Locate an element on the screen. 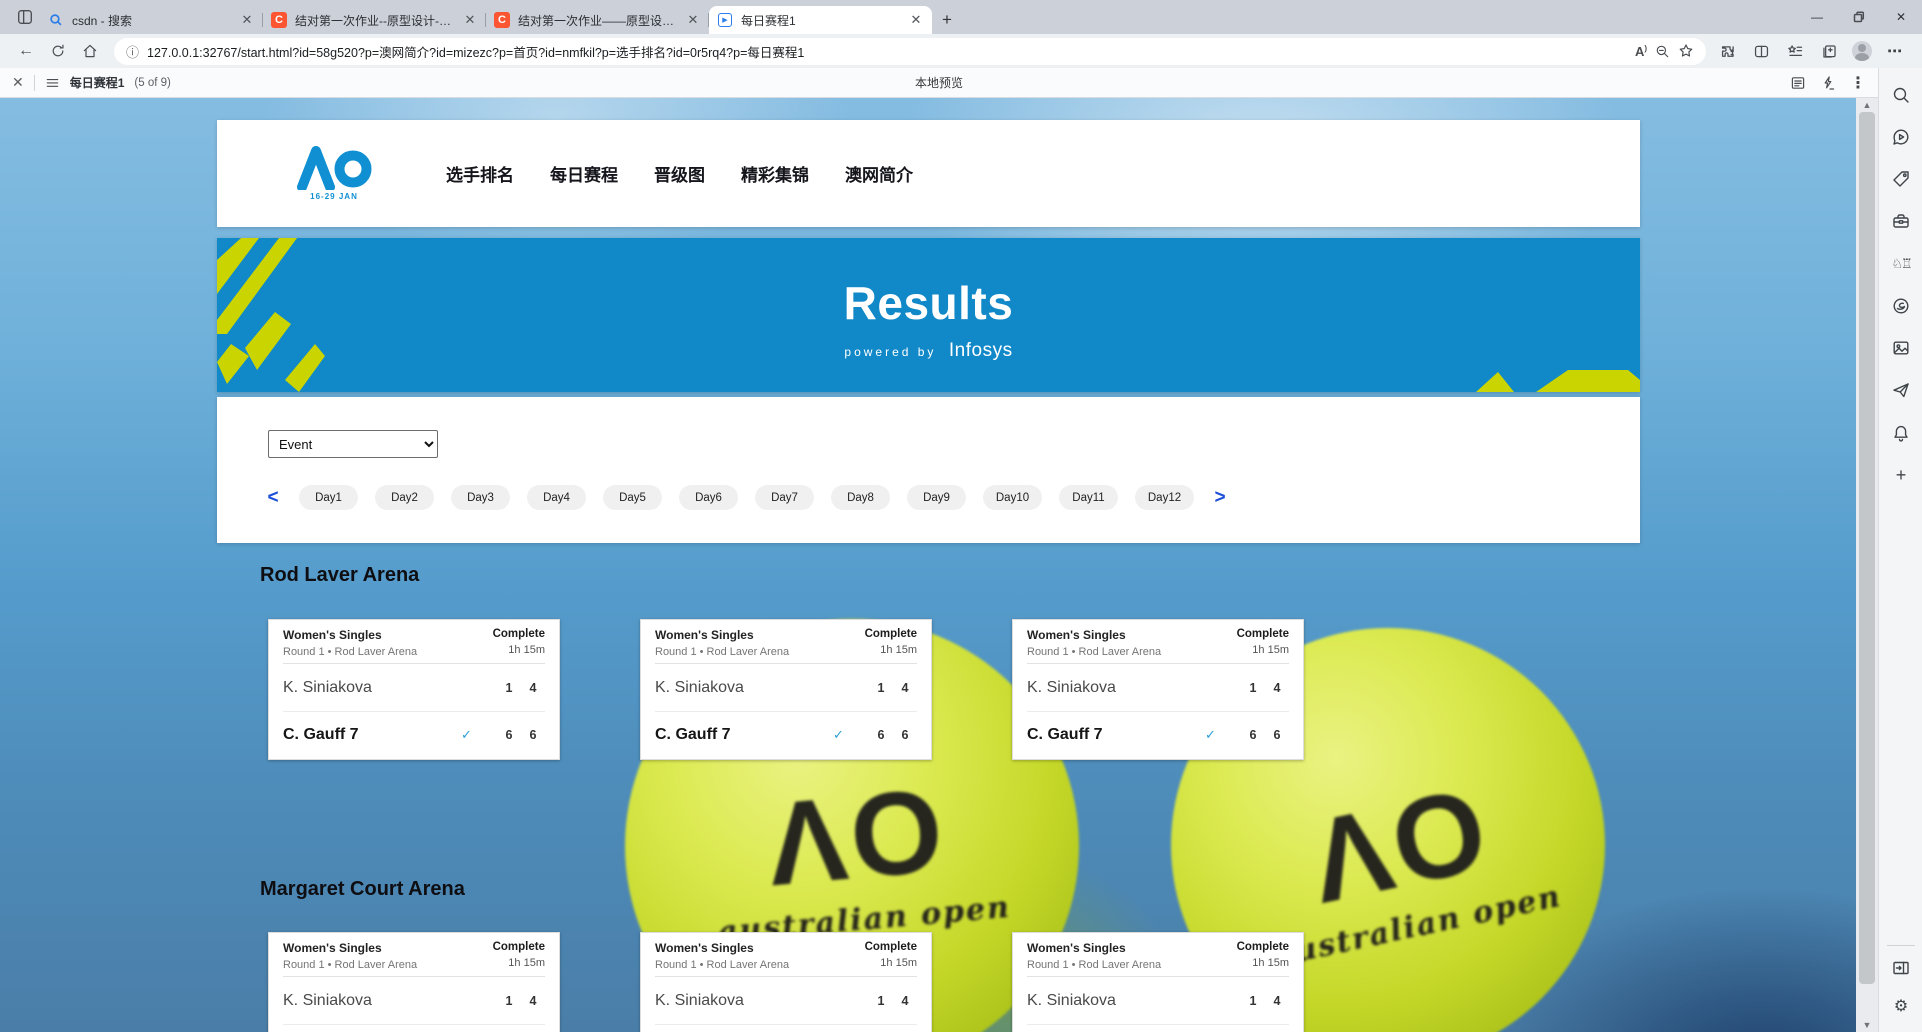 The width and height of the screenshot is (1922, 1032). notifications-icon is located at coordinates (1901, 433).